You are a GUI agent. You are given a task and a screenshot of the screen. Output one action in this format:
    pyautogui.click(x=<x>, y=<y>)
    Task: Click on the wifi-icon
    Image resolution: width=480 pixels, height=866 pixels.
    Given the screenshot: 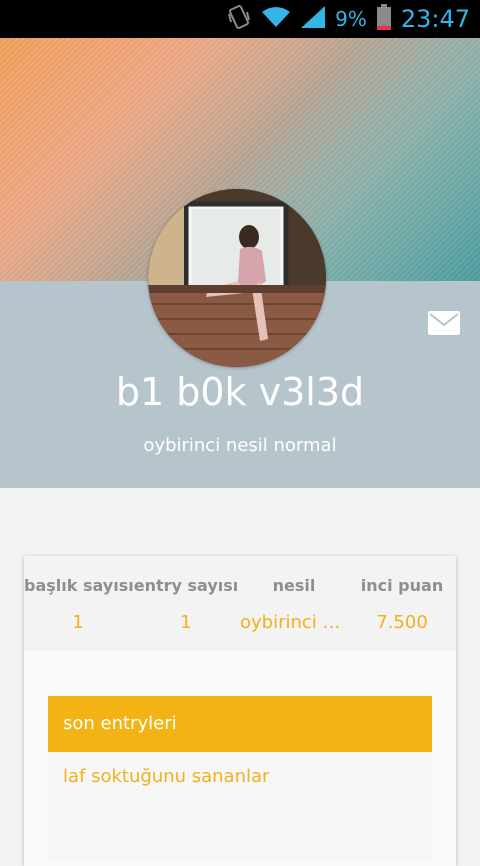 What is the action you would take?
    pyautogui.click(x=276, y=19)
    